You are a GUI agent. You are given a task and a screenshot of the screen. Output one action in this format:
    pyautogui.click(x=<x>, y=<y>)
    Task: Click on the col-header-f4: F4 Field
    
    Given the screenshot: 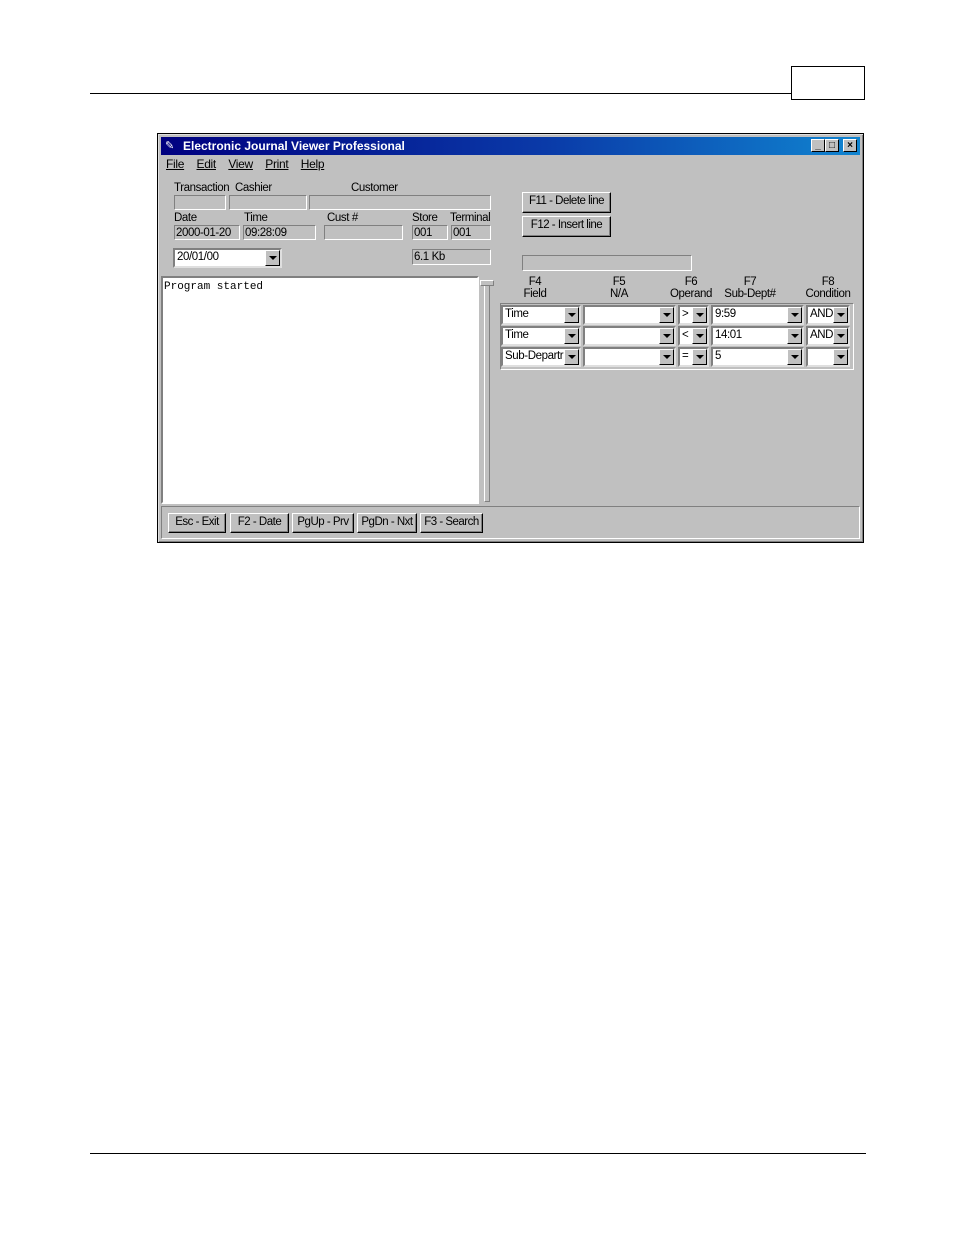 What is the action you would take?
    pyautogui.click(x=535, y=288)
    